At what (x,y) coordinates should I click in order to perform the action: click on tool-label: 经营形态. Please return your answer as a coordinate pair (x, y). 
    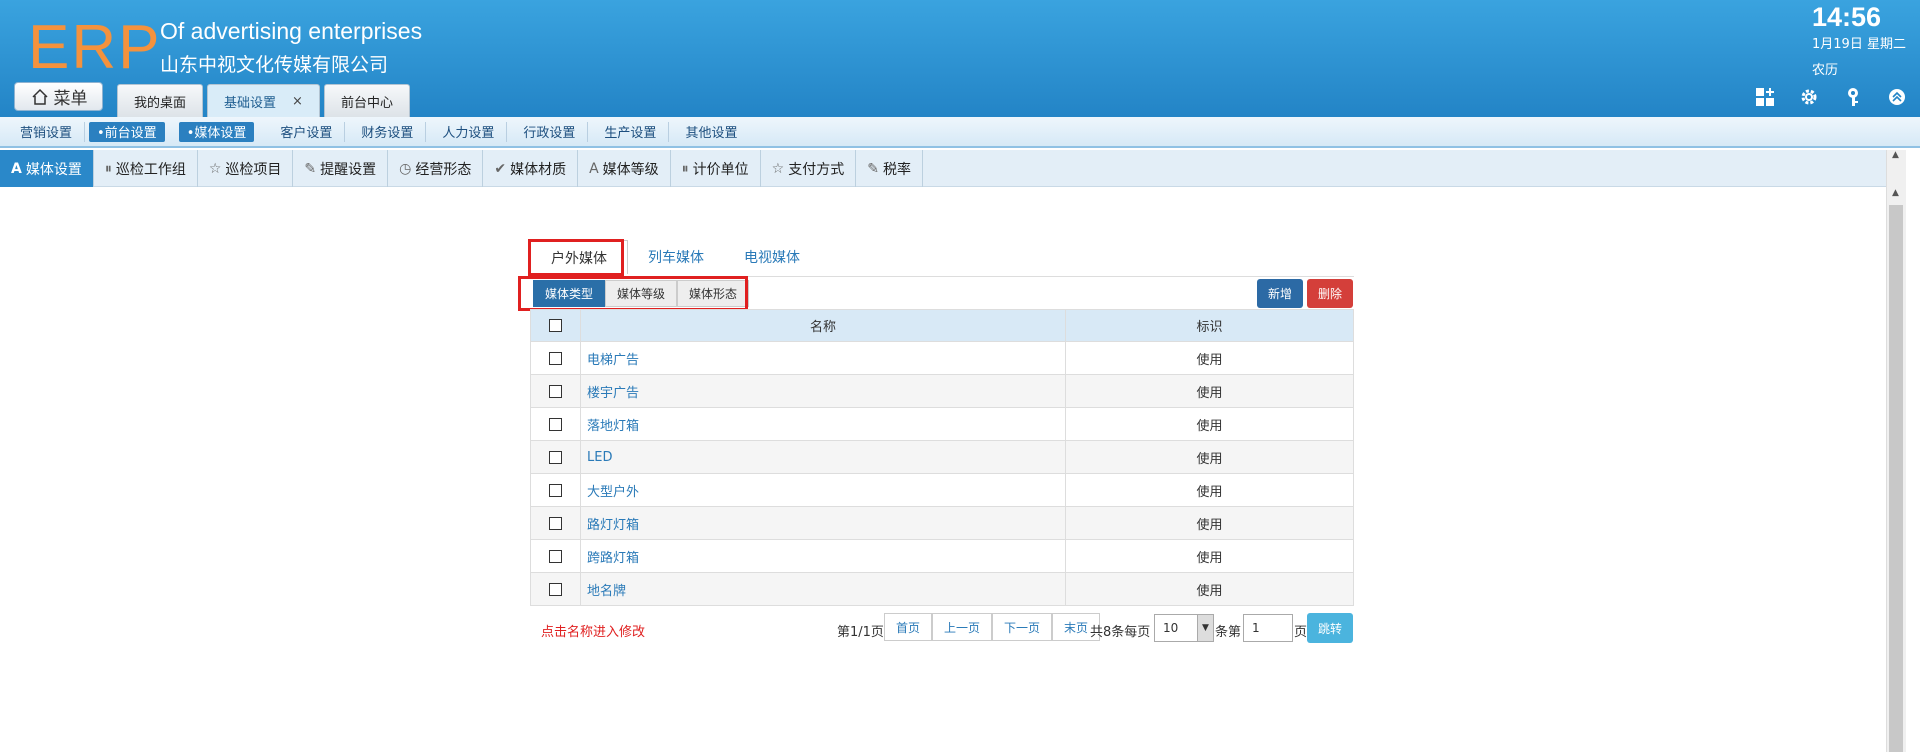
    Looking at the image, I should click on (443, 169).